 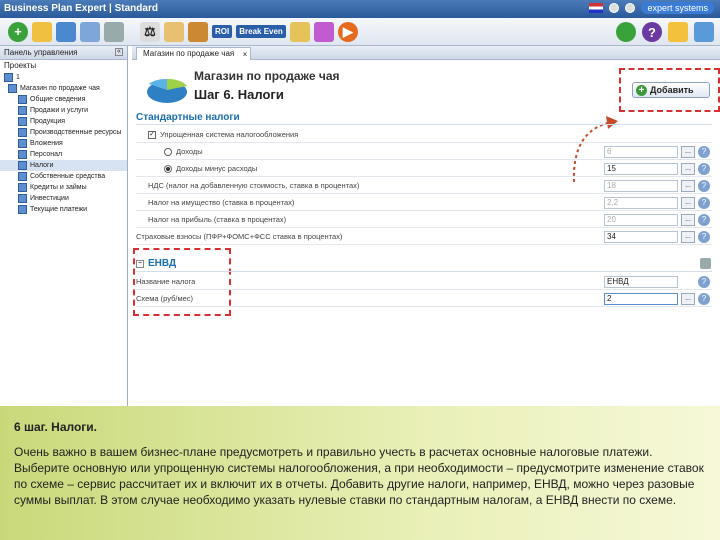 I want to click on flag-icon, so click(x=596, y=8).